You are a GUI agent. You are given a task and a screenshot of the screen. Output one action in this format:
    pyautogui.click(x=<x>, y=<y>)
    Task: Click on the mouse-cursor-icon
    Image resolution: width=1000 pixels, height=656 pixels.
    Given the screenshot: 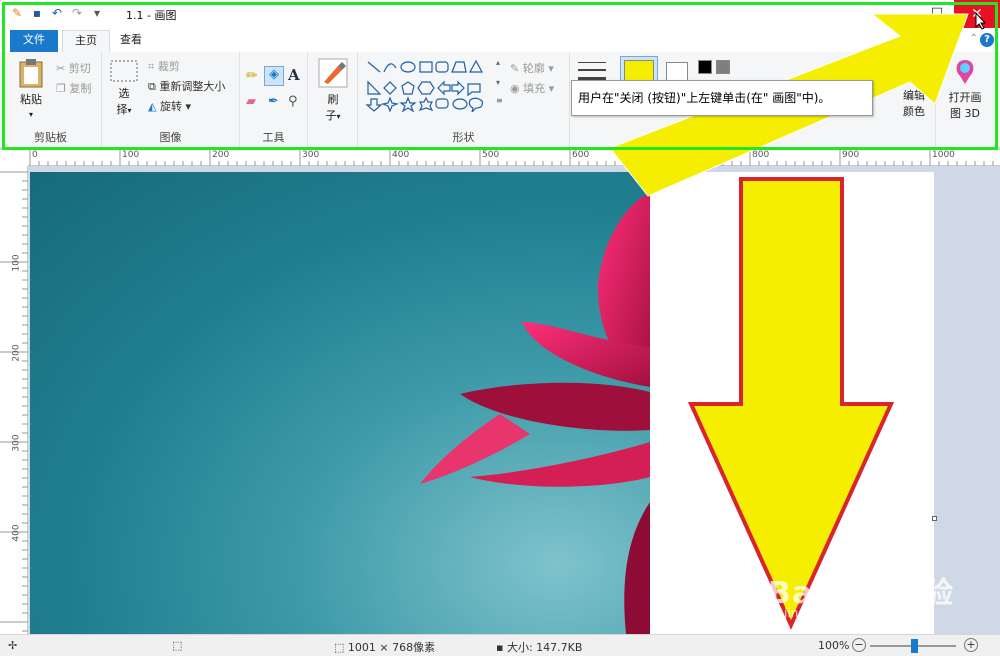 What is the action you would take?
    pyautogui.click(x=981, y=21)
    